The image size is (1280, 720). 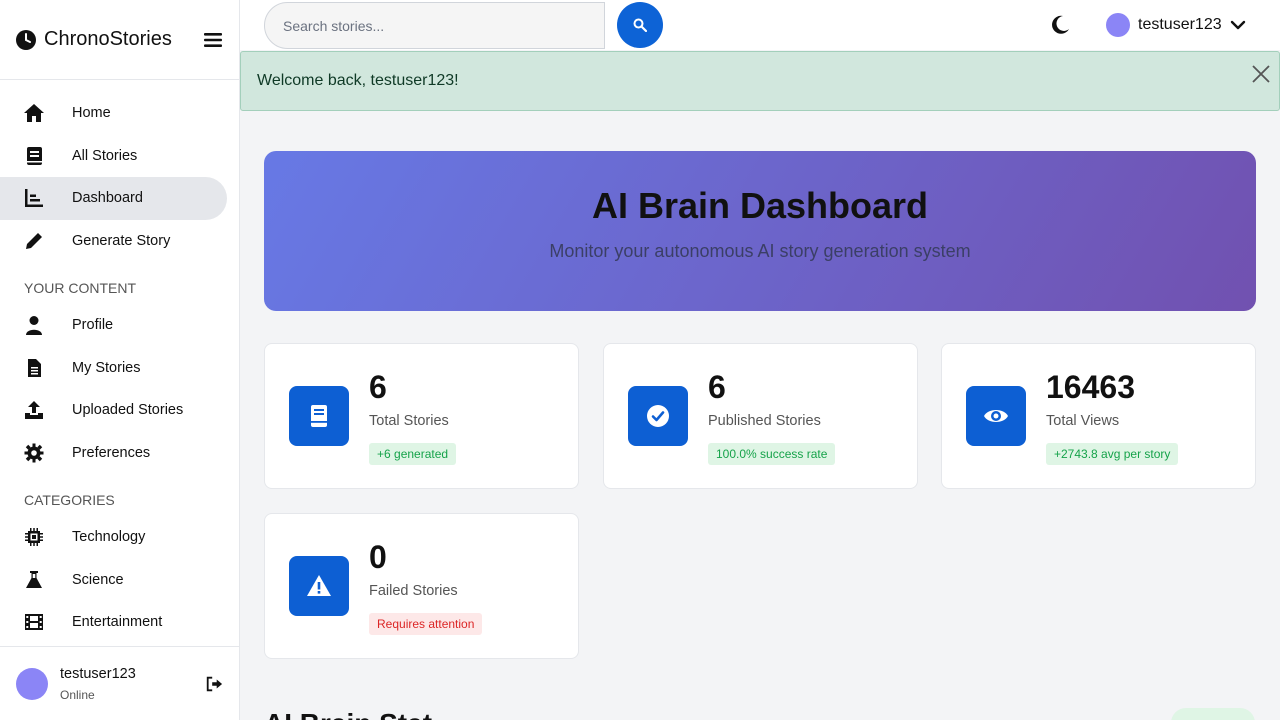 What do you see at coordinates (36, 325) in the screenshot?
I see `user-icon` at bounding box center [36, 325].